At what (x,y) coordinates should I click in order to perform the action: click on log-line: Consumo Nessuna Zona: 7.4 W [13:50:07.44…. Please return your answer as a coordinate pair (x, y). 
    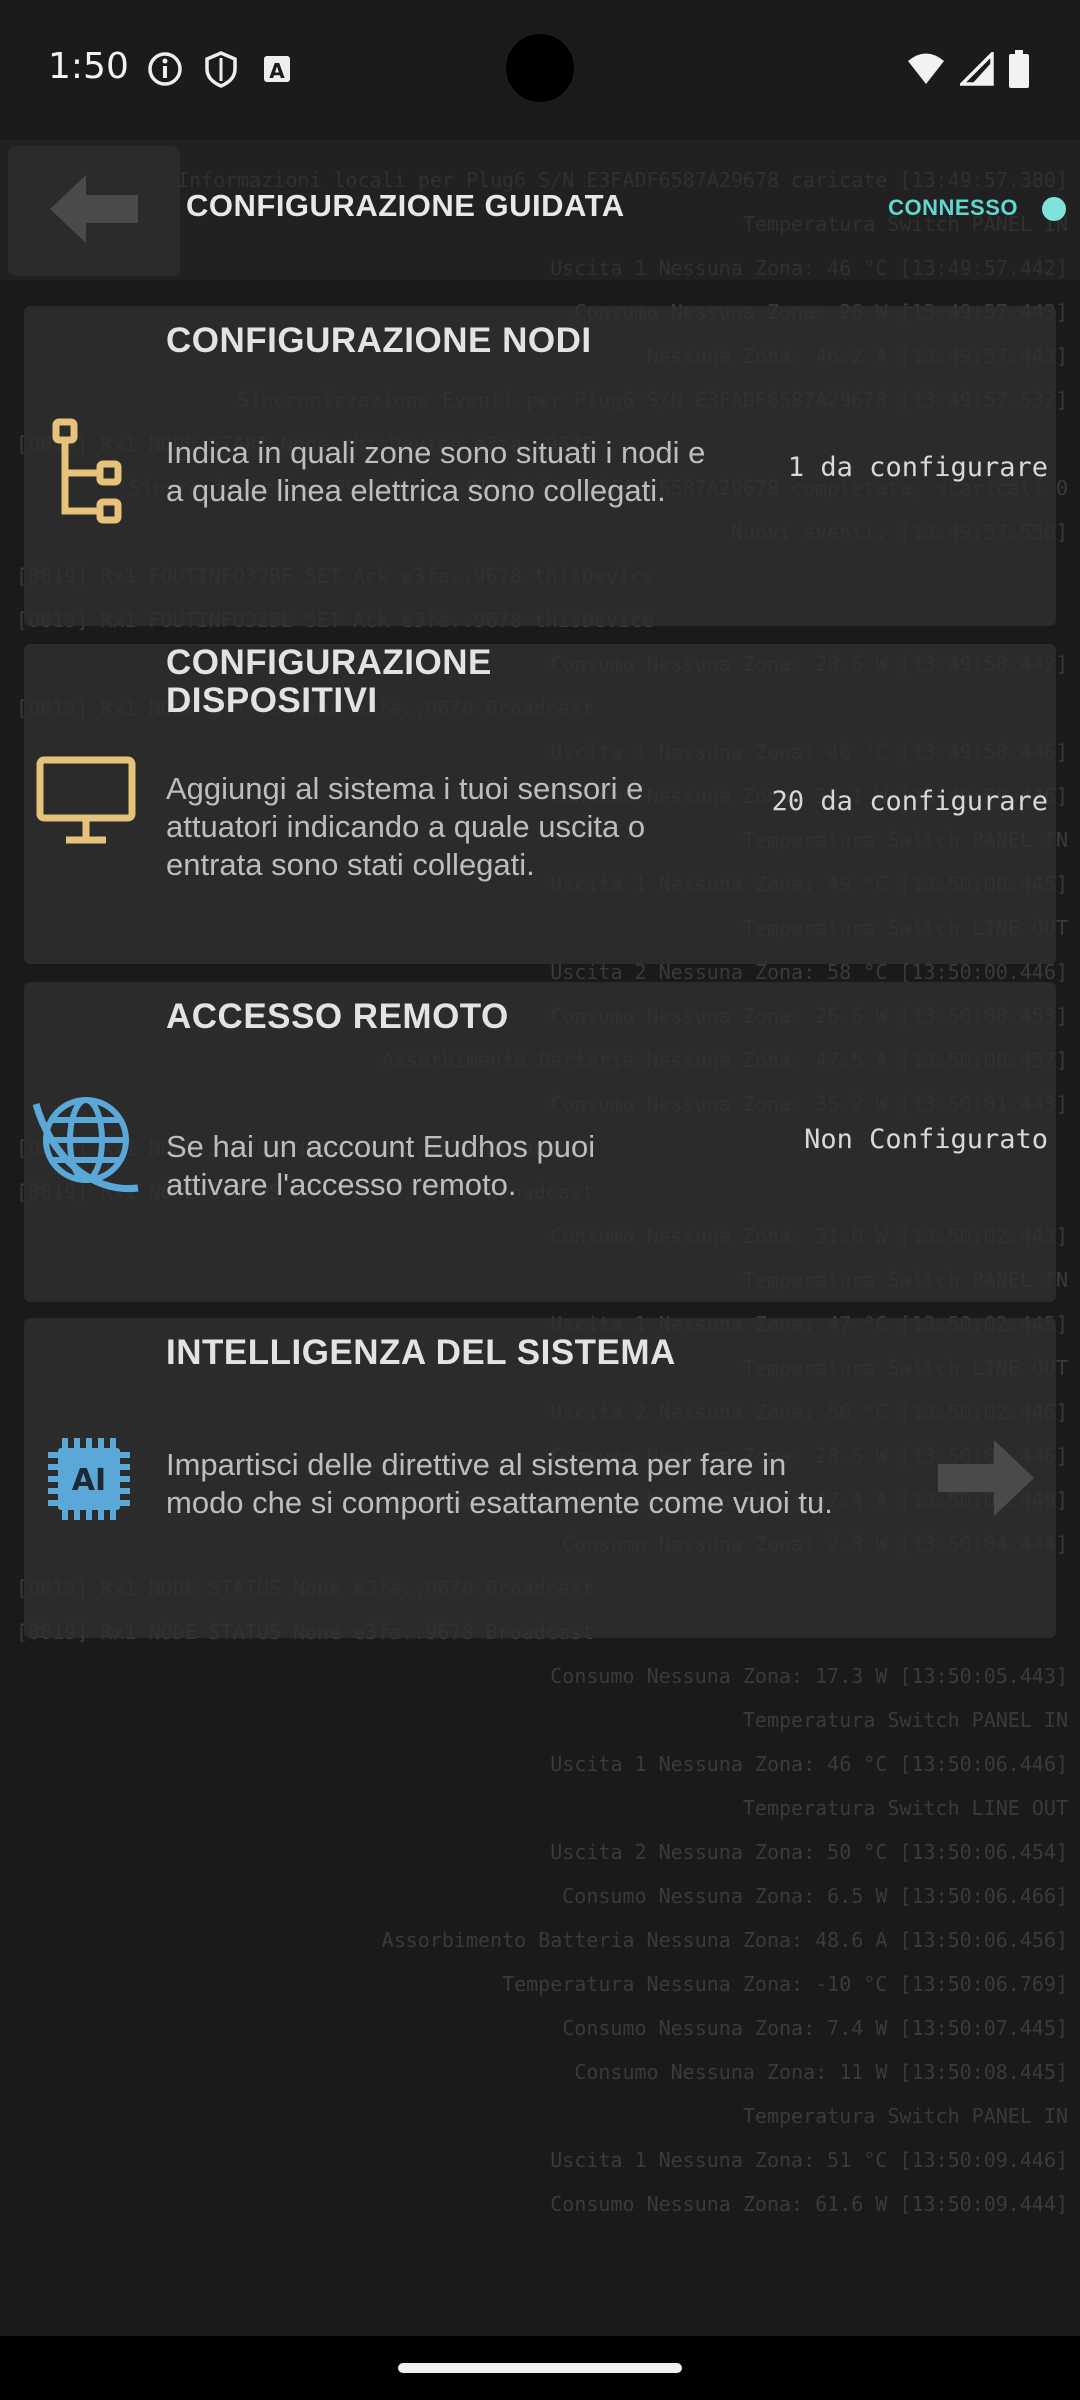
    Looking at the image, I should click on (815, 2028).